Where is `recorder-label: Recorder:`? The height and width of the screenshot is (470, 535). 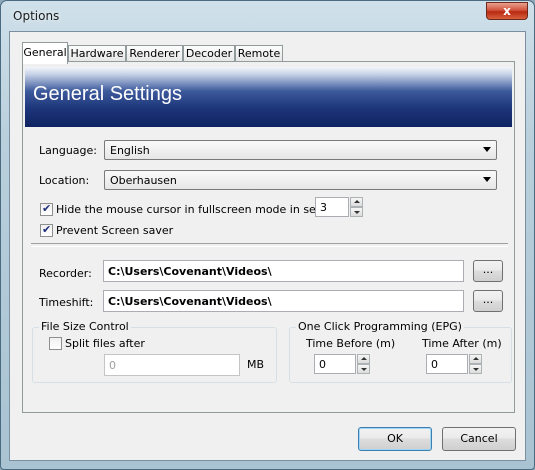 recorder-label: Recorder: is located at coordinates (65, 273).